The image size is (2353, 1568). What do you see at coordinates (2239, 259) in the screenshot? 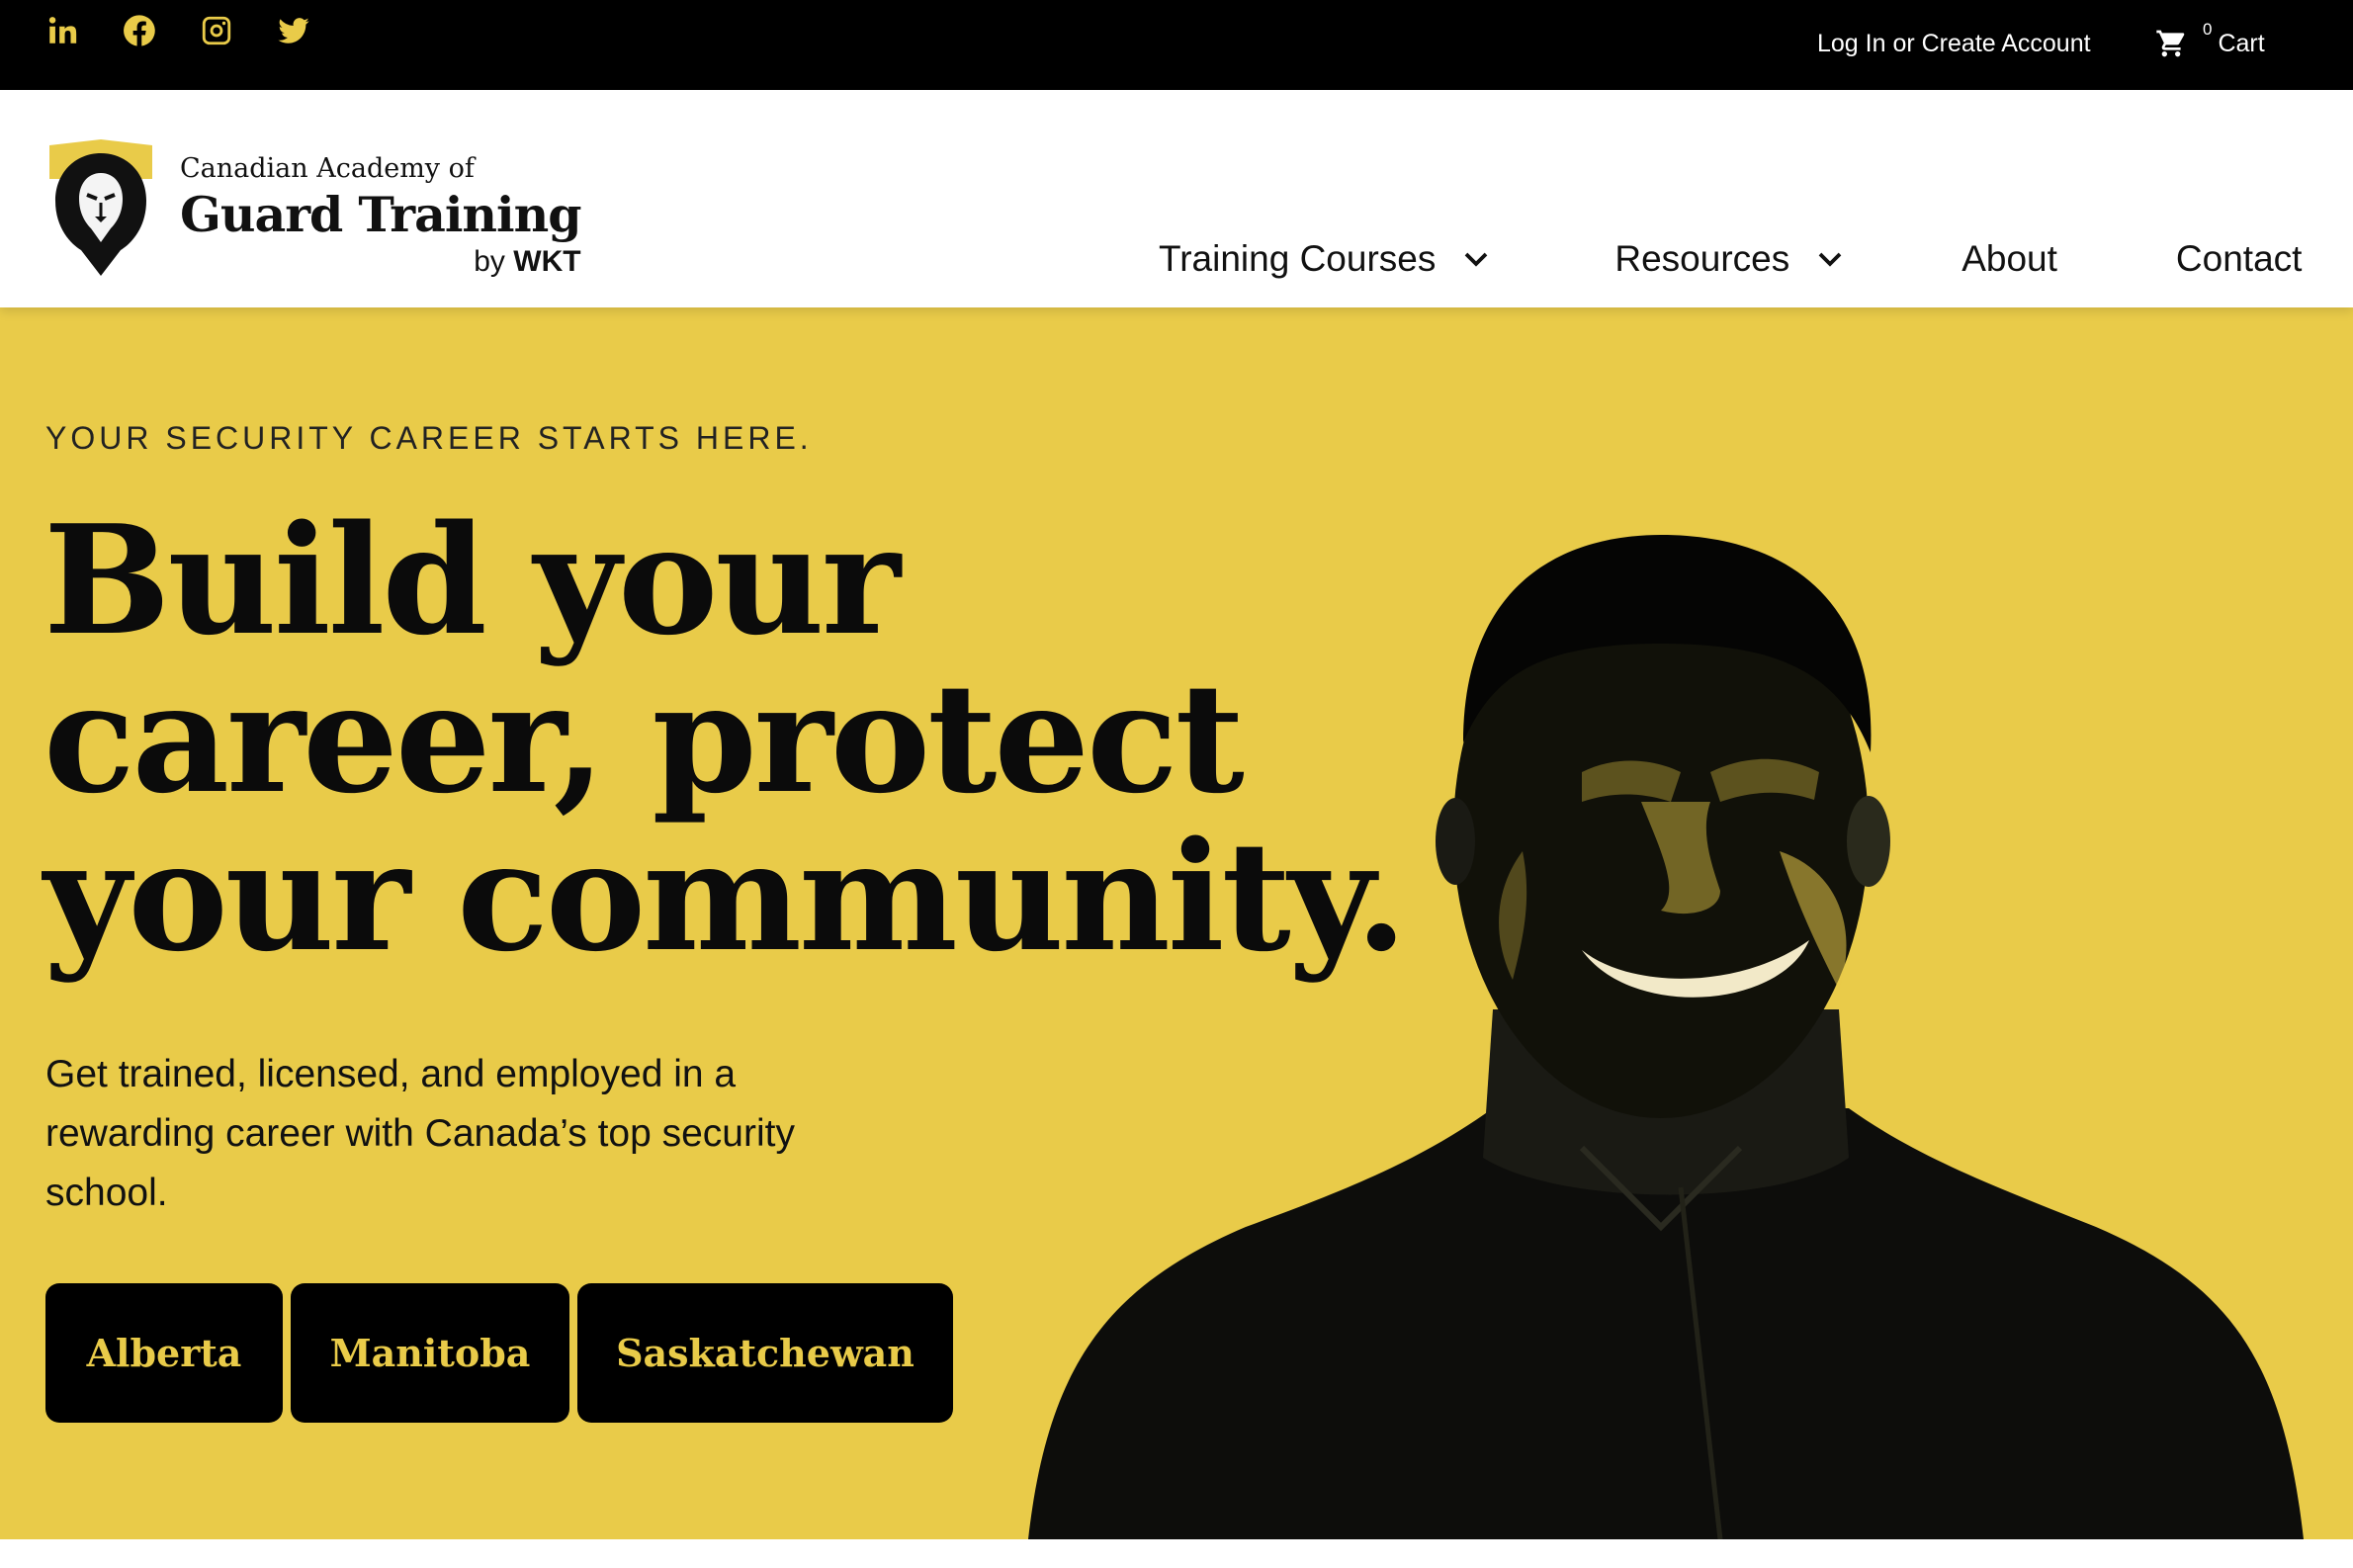
I see `nav-contact: Contact` at bounding box center [2239, 259].